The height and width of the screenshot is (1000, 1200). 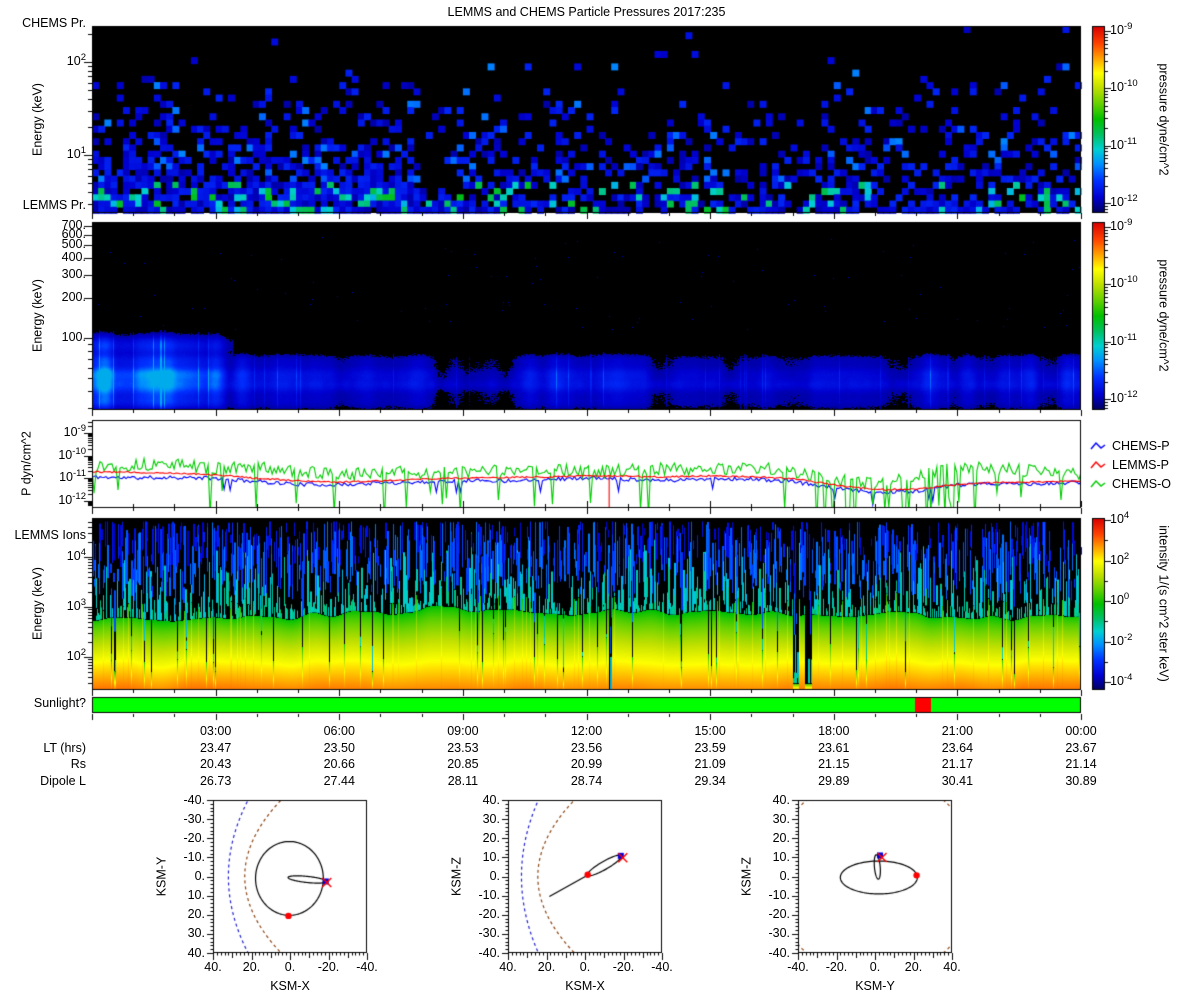 I want to click on colorbar-pressure-title-2: pressure dyne/cm^2, so click(x=1163, y=315).